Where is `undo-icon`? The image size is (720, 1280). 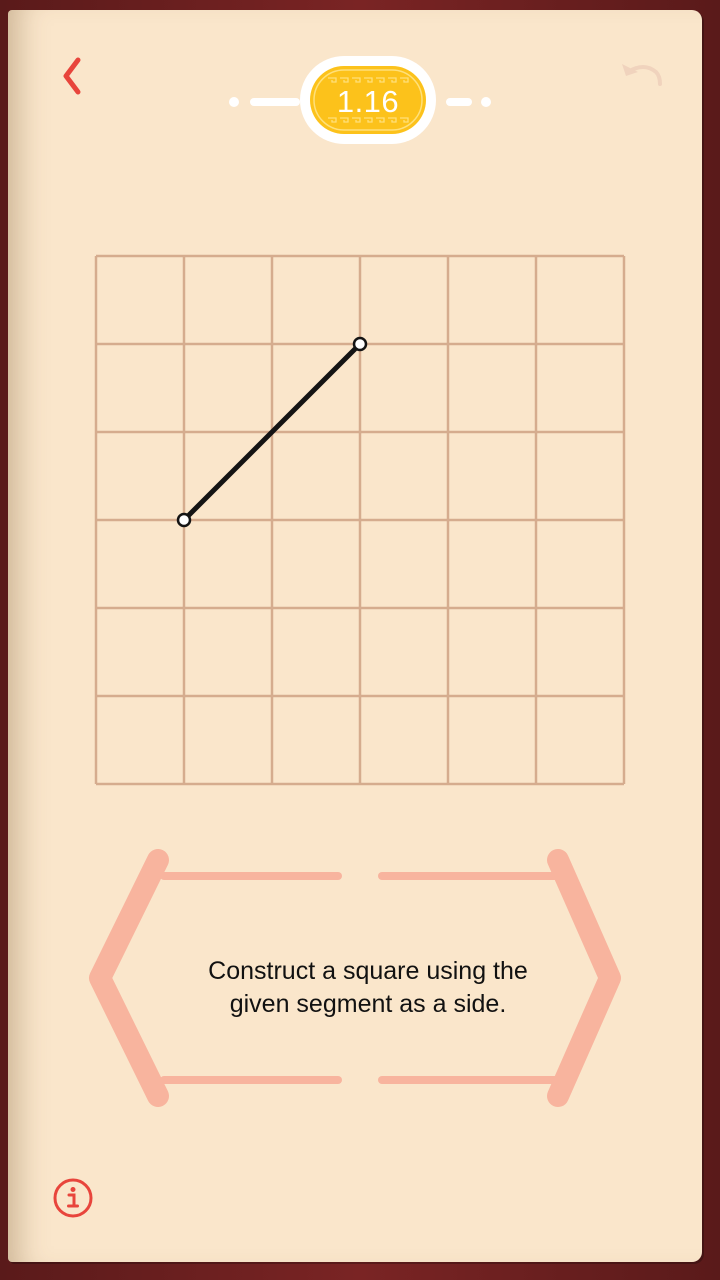
undo-icon is located at coordinates (642, 75).